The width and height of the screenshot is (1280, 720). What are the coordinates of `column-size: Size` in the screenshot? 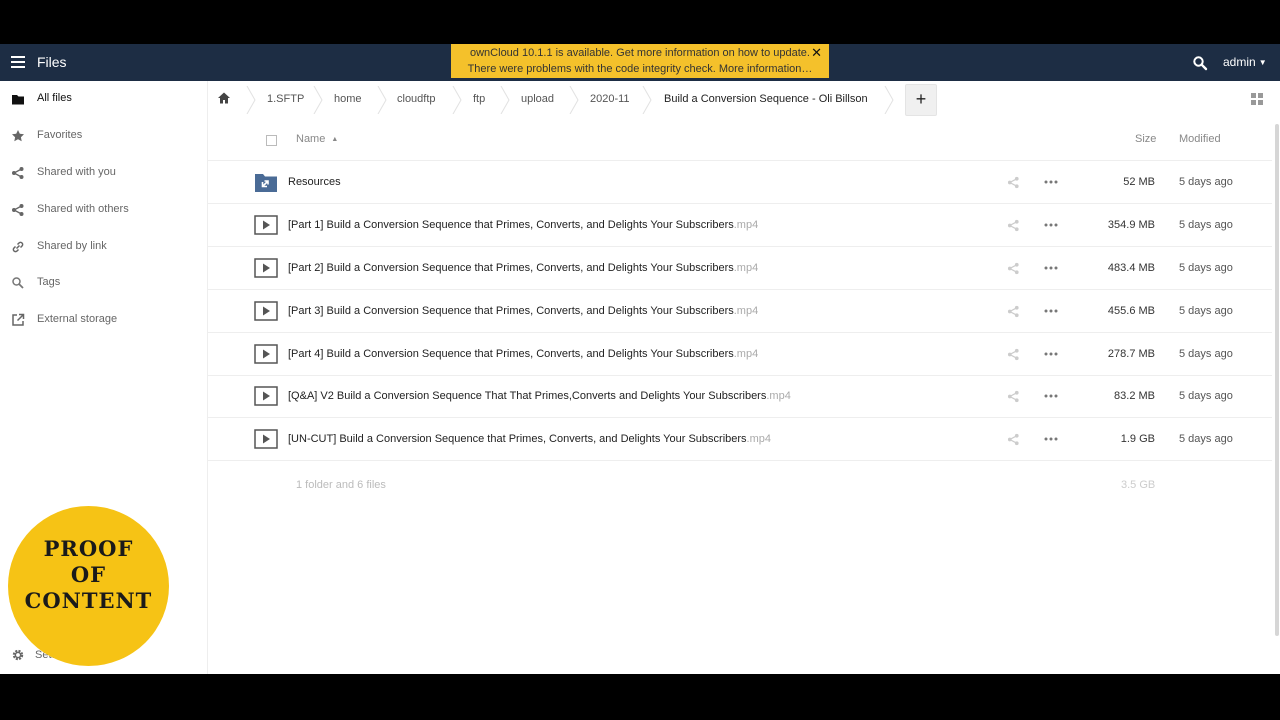 It's located at (1145, 139).